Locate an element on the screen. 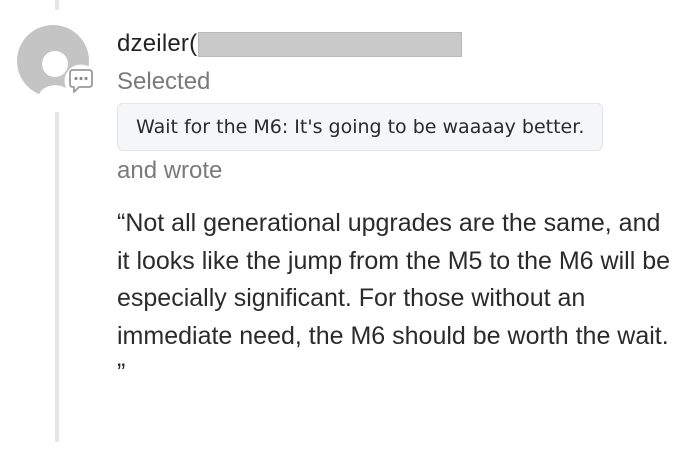  author-row: dzeiler( is located at coordinates (290, 44).